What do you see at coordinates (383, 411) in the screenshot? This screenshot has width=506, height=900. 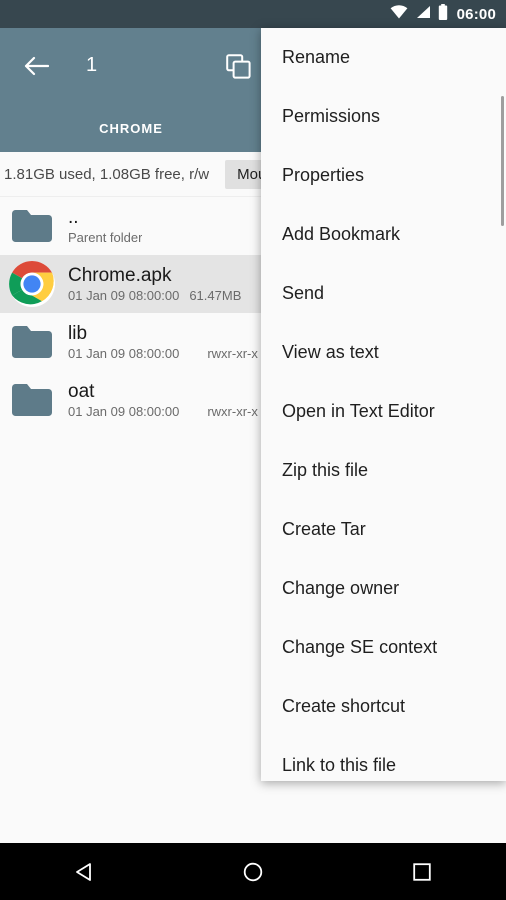 I see `menu-item-open-in-text-editor: Open in Text Editor` at bounding box center [383, 411].